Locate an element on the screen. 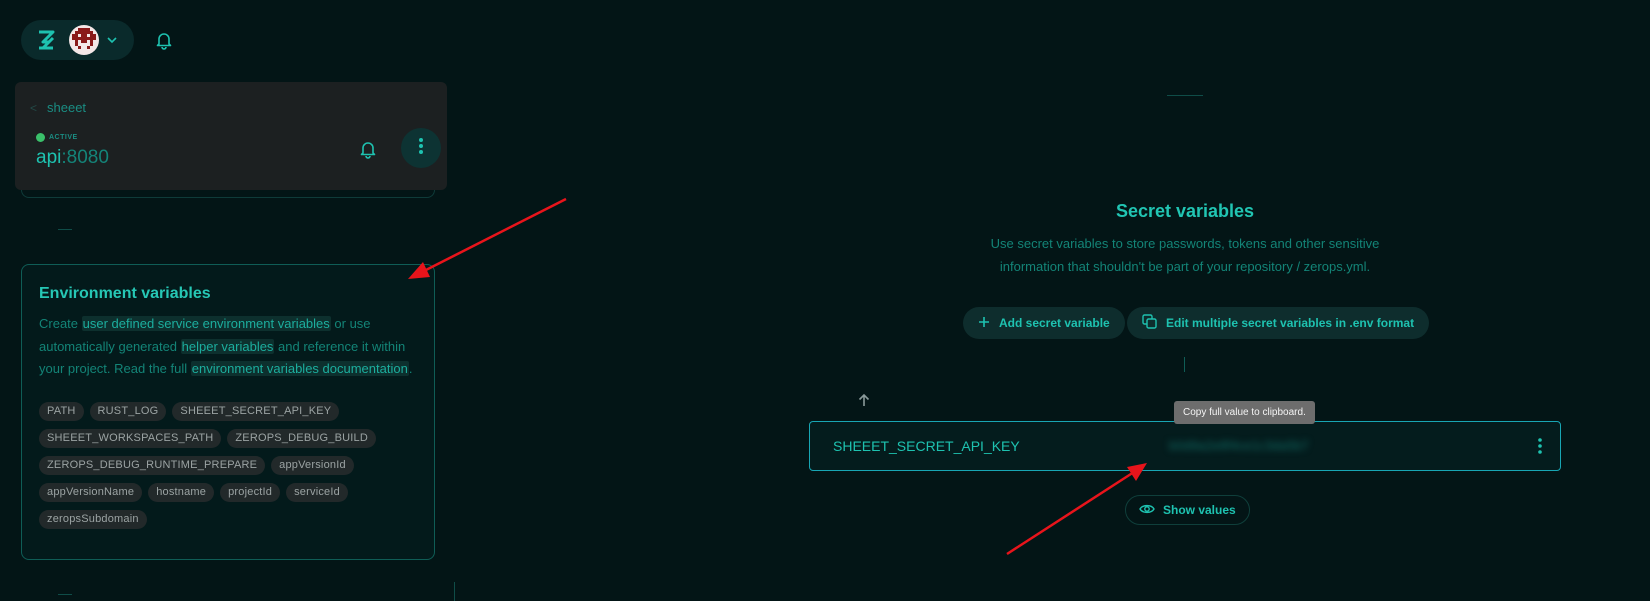 The width and height of the screenshot is (1650, 601). service-menu-button is located at coordinates (421, 148).